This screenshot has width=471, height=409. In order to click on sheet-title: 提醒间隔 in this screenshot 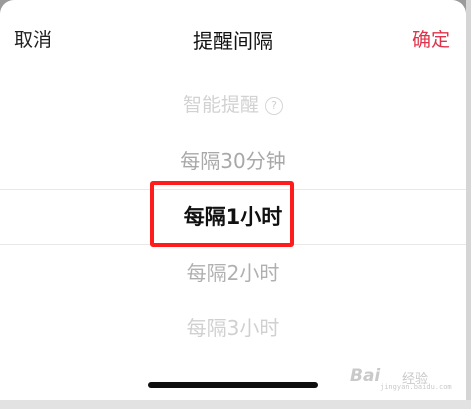, I will do `click(233, 41)`.